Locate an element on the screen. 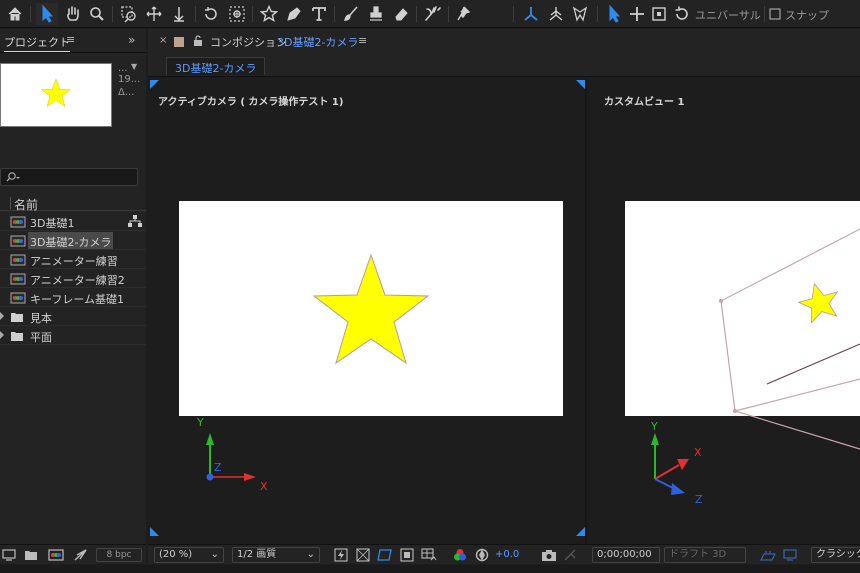  project-item-label: アニメーター練習2 is located at coordinates (77, 280).